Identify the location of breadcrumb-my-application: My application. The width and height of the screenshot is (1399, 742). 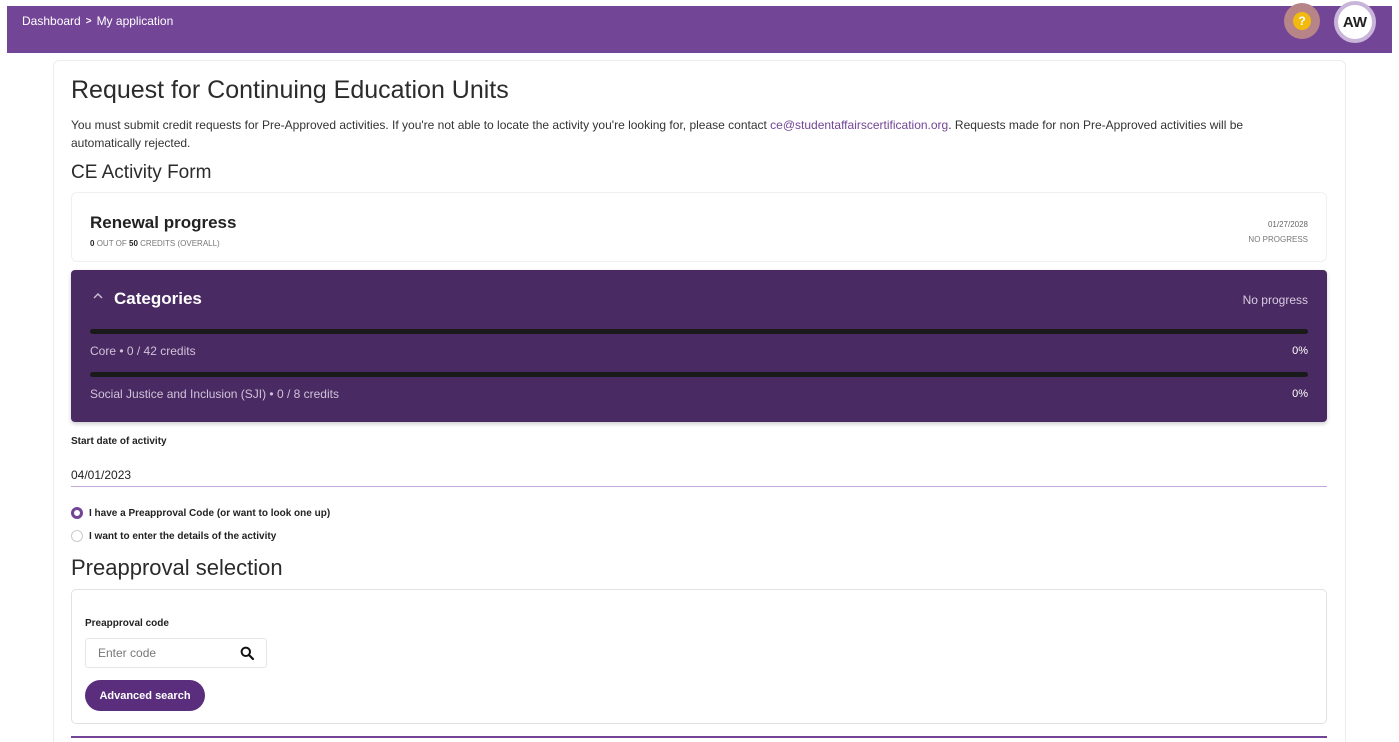
(135, 21).